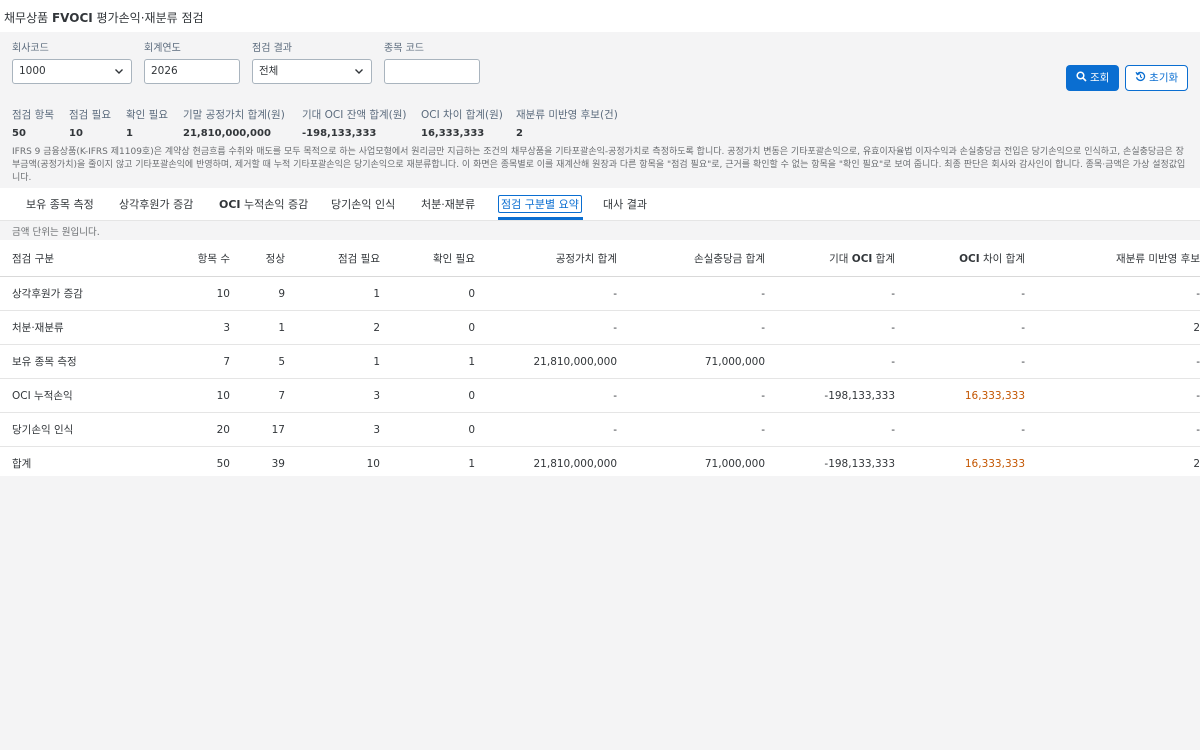 The height and width of the screenshot is (750, 1200). I want to click on col-header-reclass: 재분류 미반영 후보, so click(1112, 258).